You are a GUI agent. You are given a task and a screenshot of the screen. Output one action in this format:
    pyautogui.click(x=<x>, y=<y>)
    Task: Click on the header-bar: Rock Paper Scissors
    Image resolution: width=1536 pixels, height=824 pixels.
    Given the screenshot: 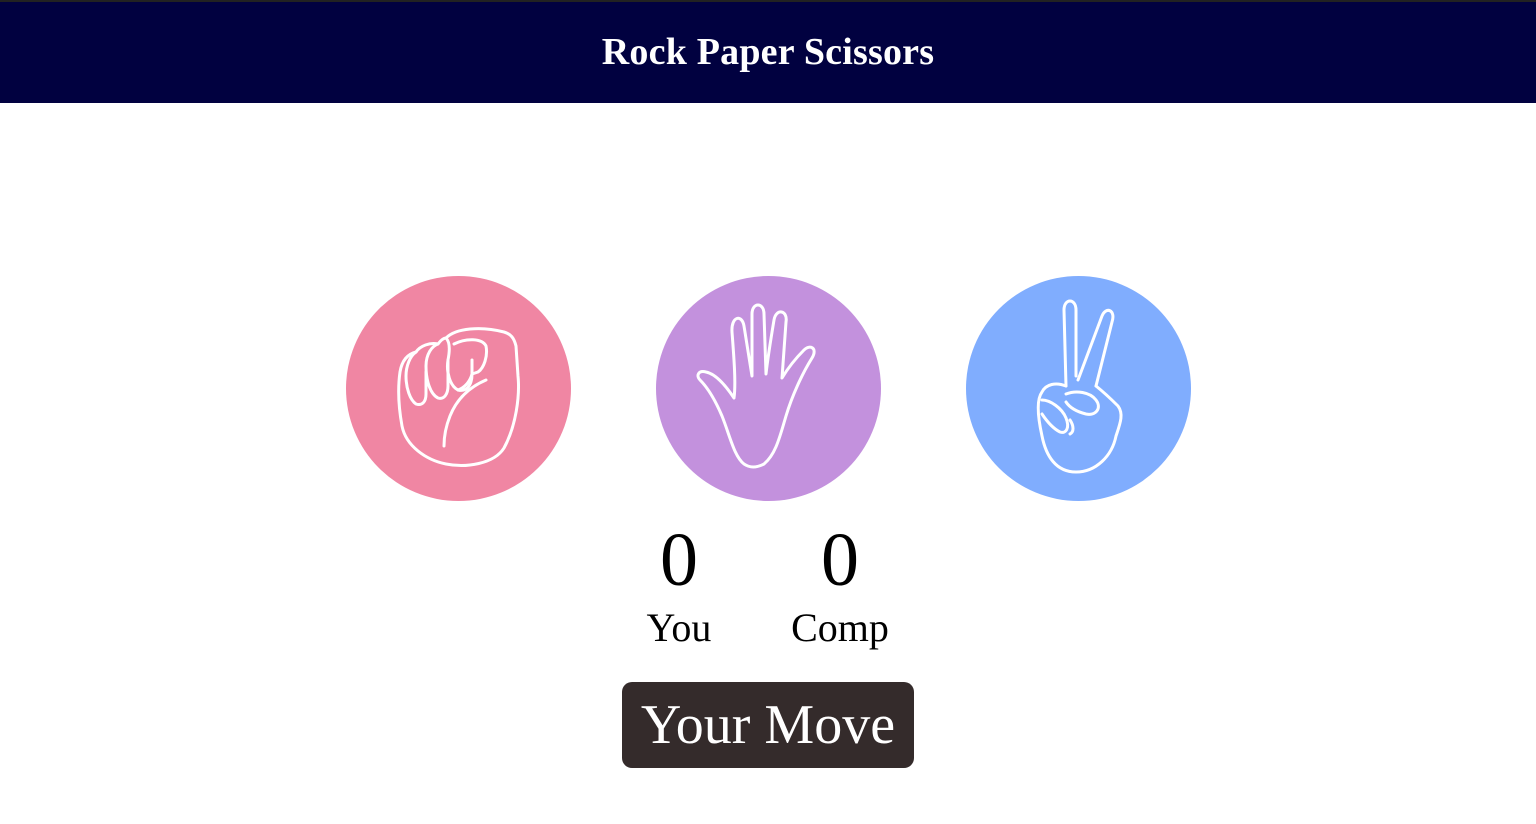 What is the action you would take?
    pyautogui.click(x=768, y=51)
    